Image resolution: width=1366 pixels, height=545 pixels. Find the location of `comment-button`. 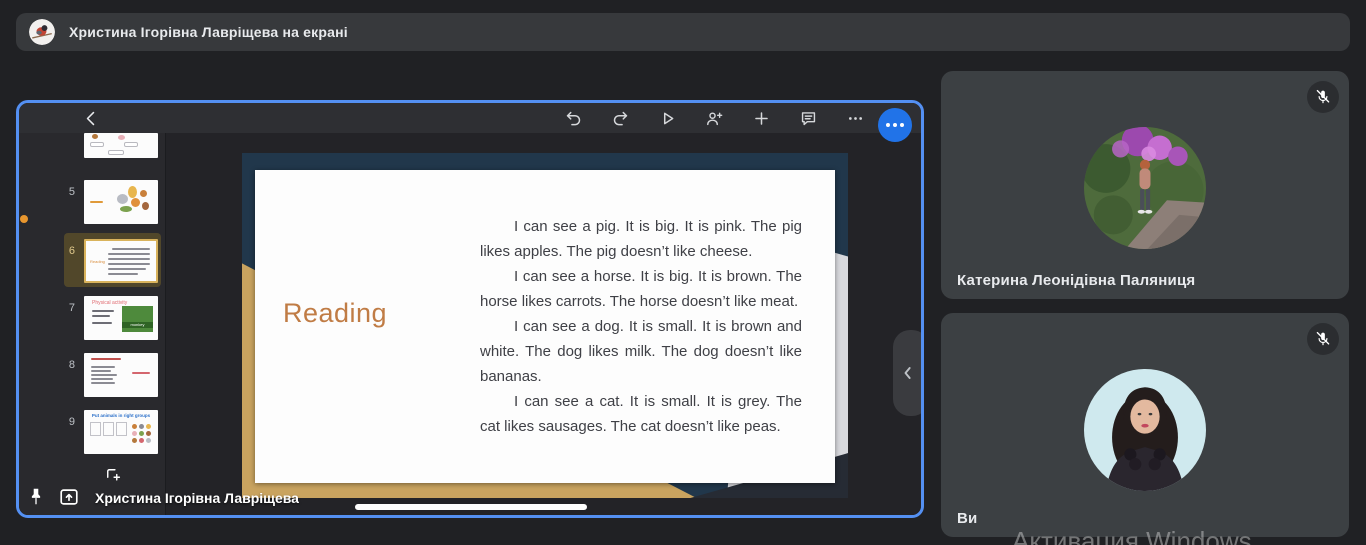

comment-button is located at coordinates (808, 118).